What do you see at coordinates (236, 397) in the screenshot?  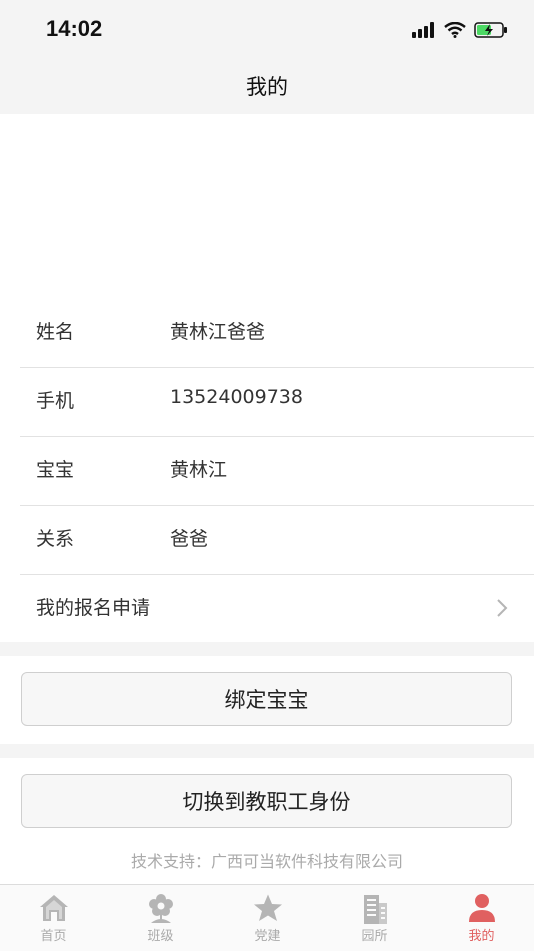 I see `phone-value: 13524009738` at bounding box center [236, 397].